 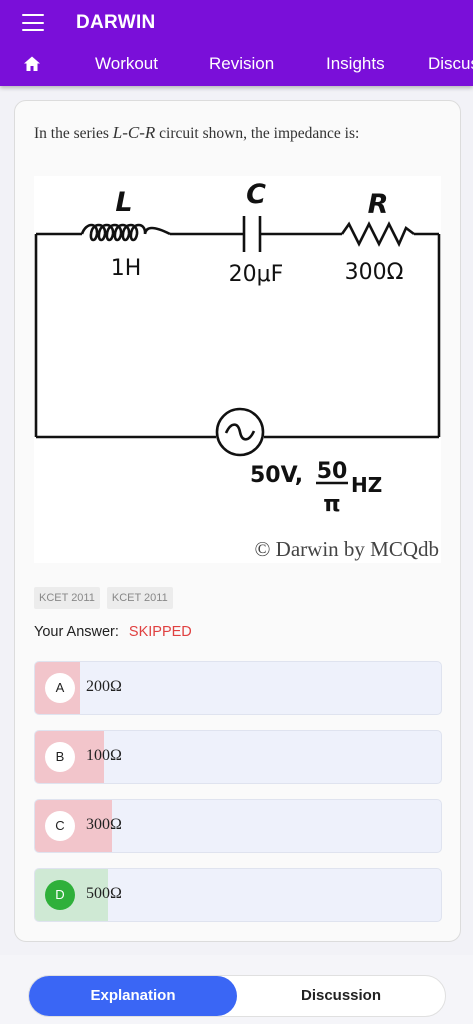 I want to click on capacitor-value: 20μF, so click(x=256, y=274).